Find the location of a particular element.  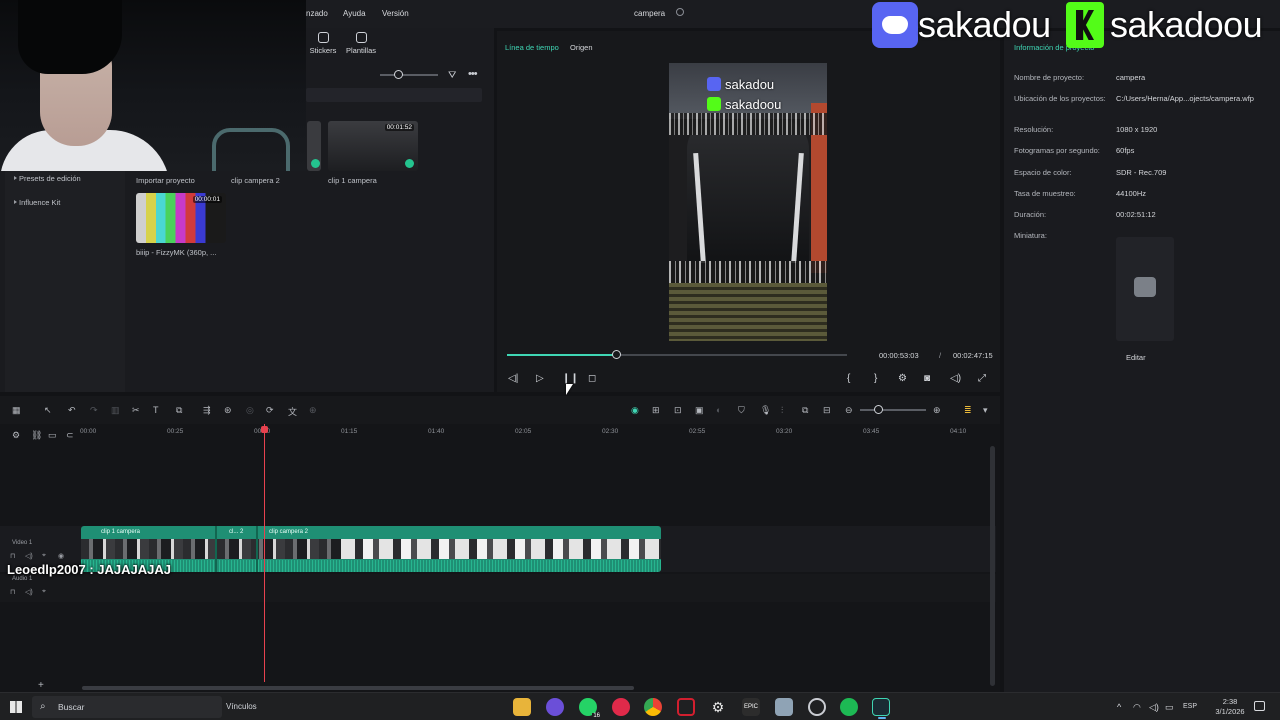

tab-templates: Plantillas is located at coordinates (361, 43).